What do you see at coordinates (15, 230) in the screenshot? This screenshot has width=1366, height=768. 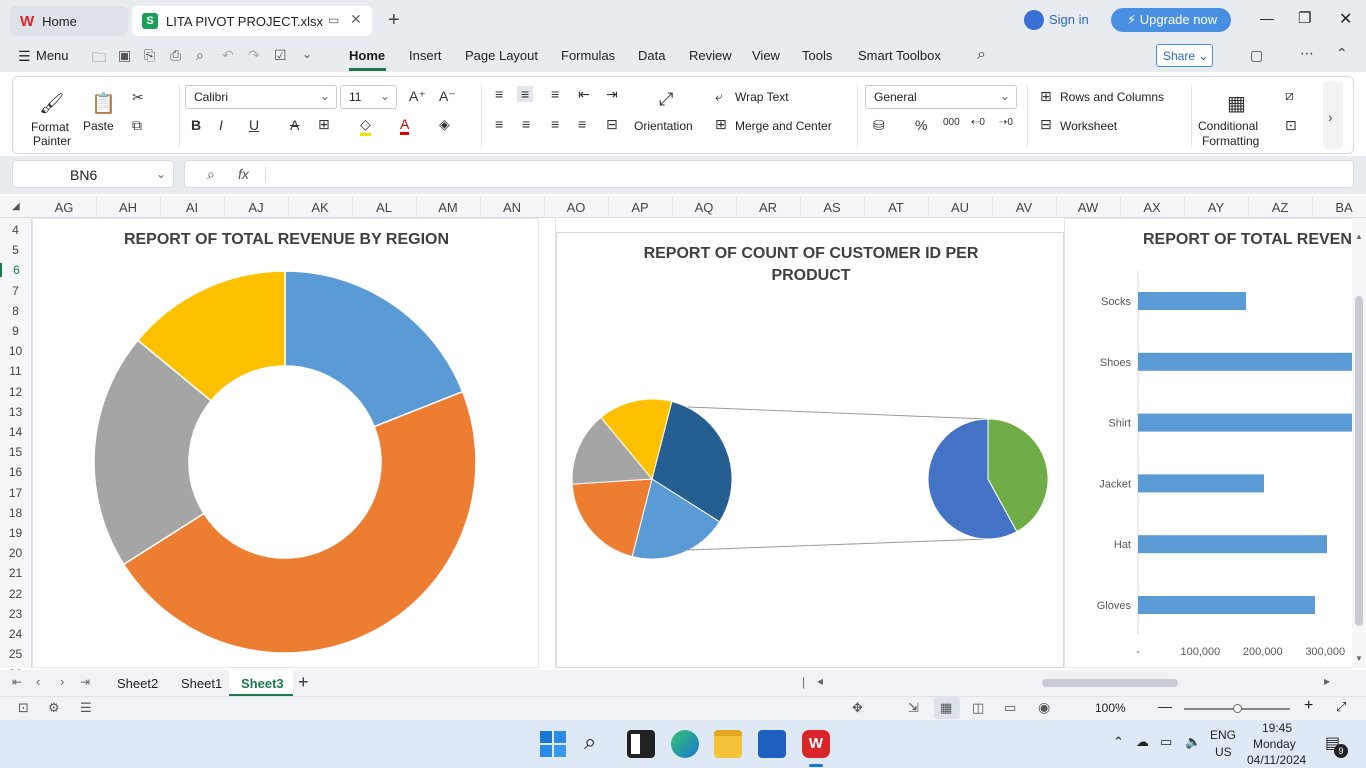 I see `row-header-4: 4` at bounding box center [15, 230].